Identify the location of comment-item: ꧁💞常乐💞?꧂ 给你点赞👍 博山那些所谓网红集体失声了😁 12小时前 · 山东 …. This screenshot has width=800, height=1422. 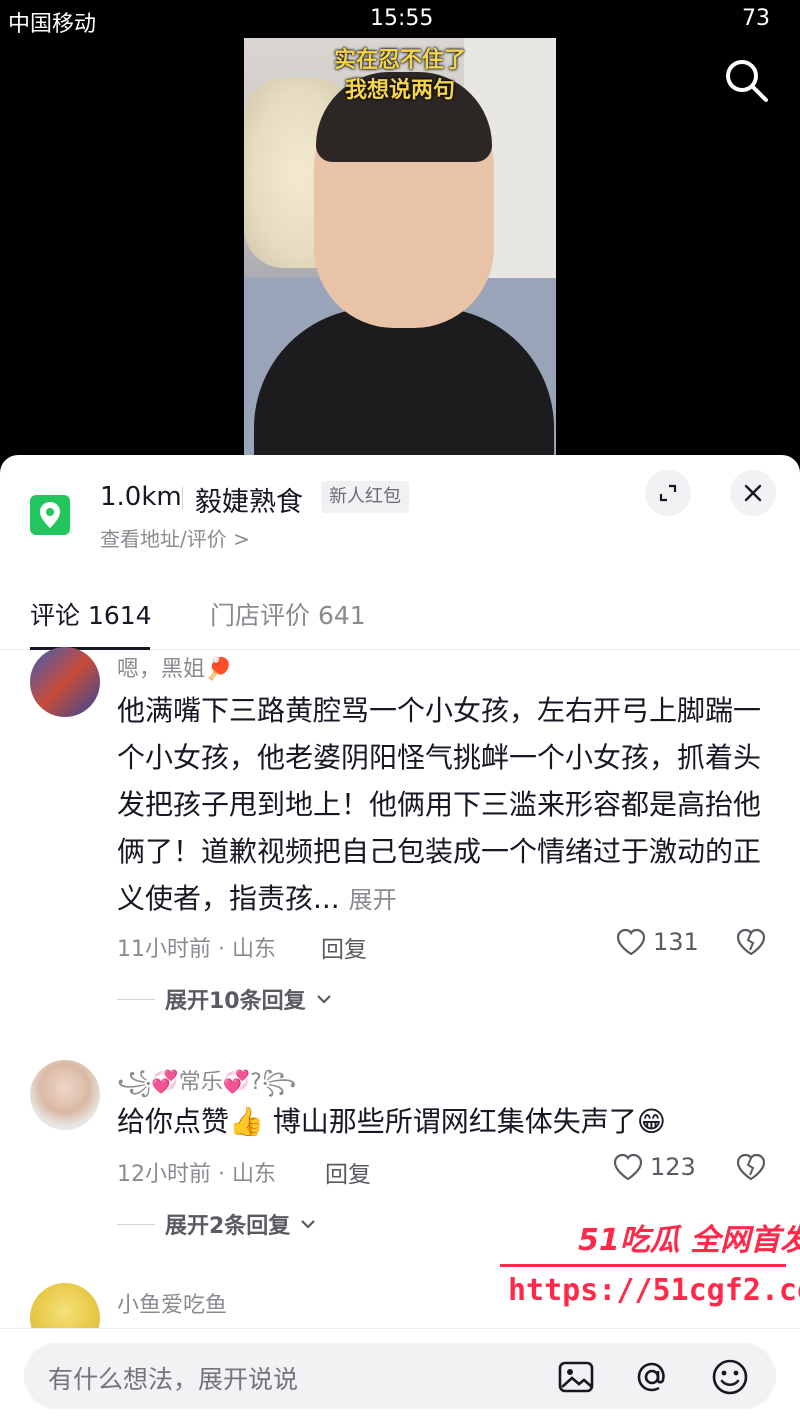
(400, 1149).